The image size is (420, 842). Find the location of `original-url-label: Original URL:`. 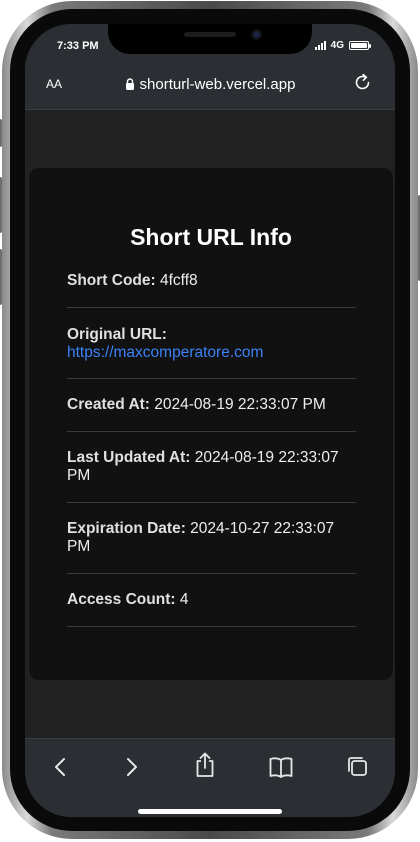

original-url-label: Original URL: is located at coordinates (117, 334).